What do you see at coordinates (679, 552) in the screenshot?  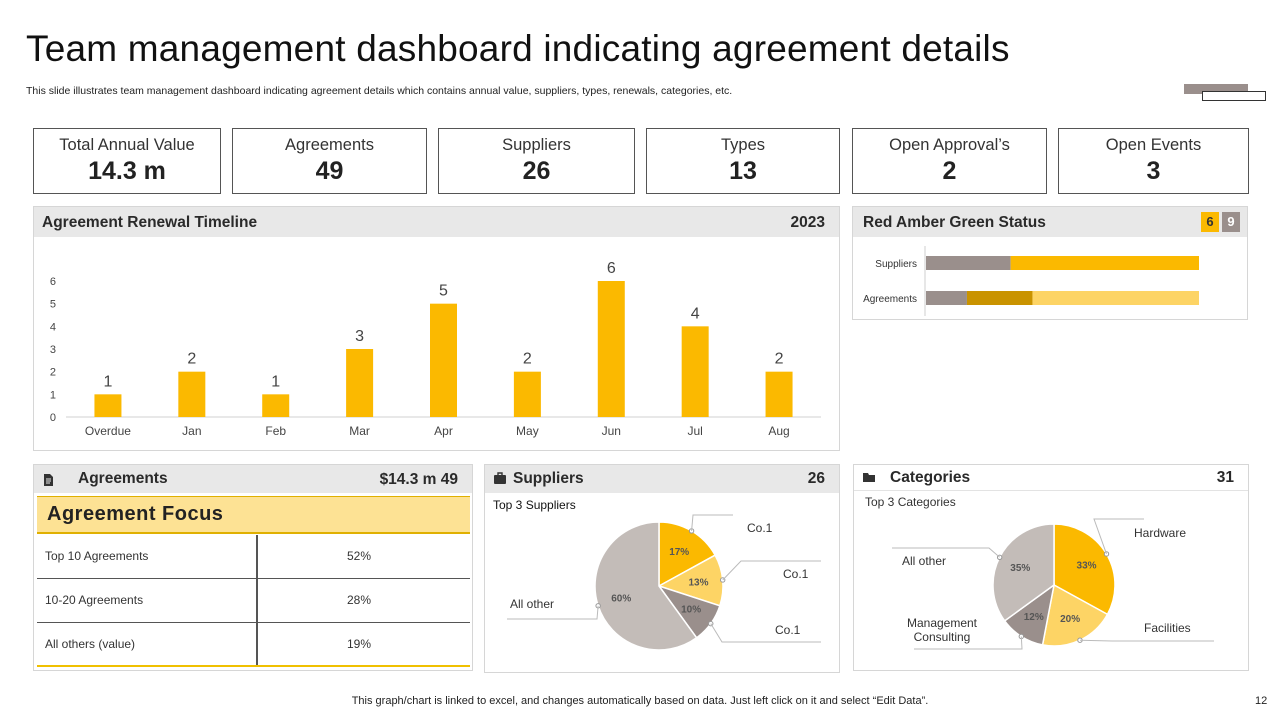 I see `pie-percent-label: 17%` at bounding box center [679, 552].